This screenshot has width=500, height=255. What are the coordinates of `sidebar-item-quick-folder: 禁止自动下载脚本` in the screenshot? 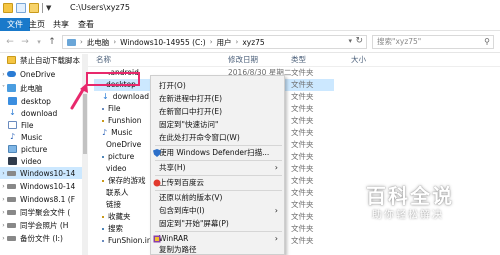 It's located at (41, 60).